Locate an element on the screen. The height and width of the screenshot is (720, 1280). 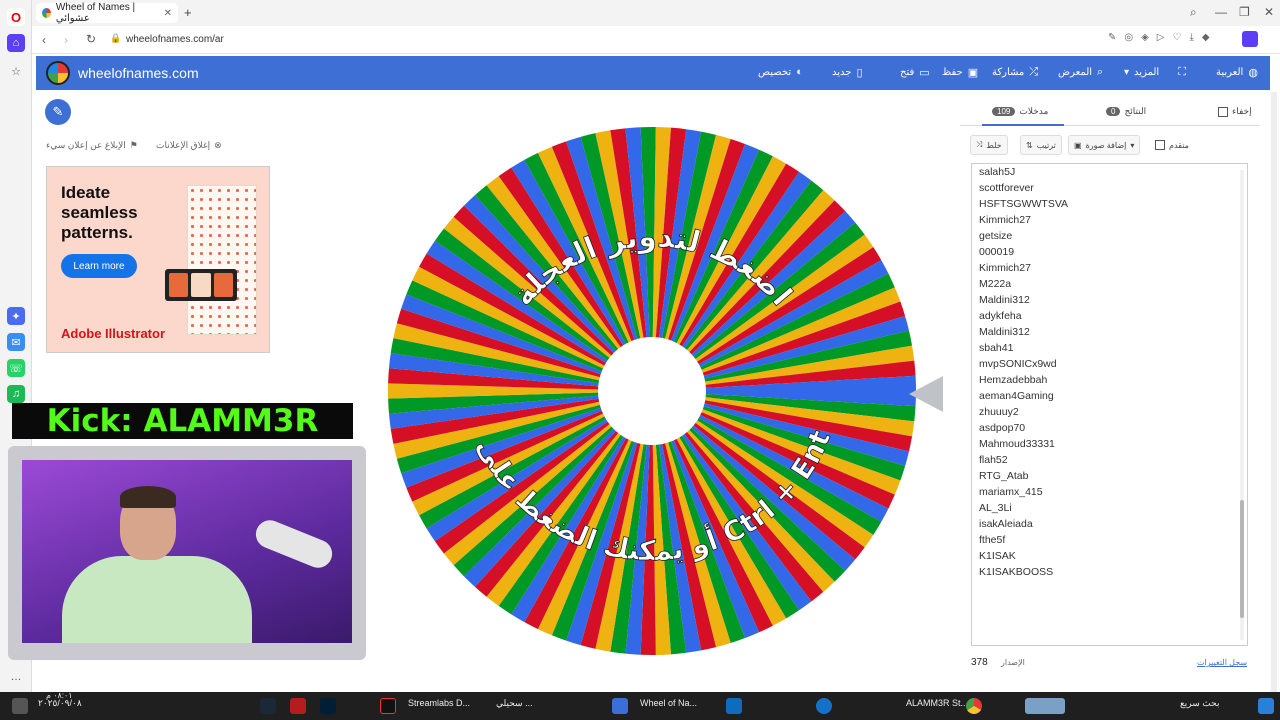
taskbar-search: بحث سريع is located at coordinates (1199, 703).